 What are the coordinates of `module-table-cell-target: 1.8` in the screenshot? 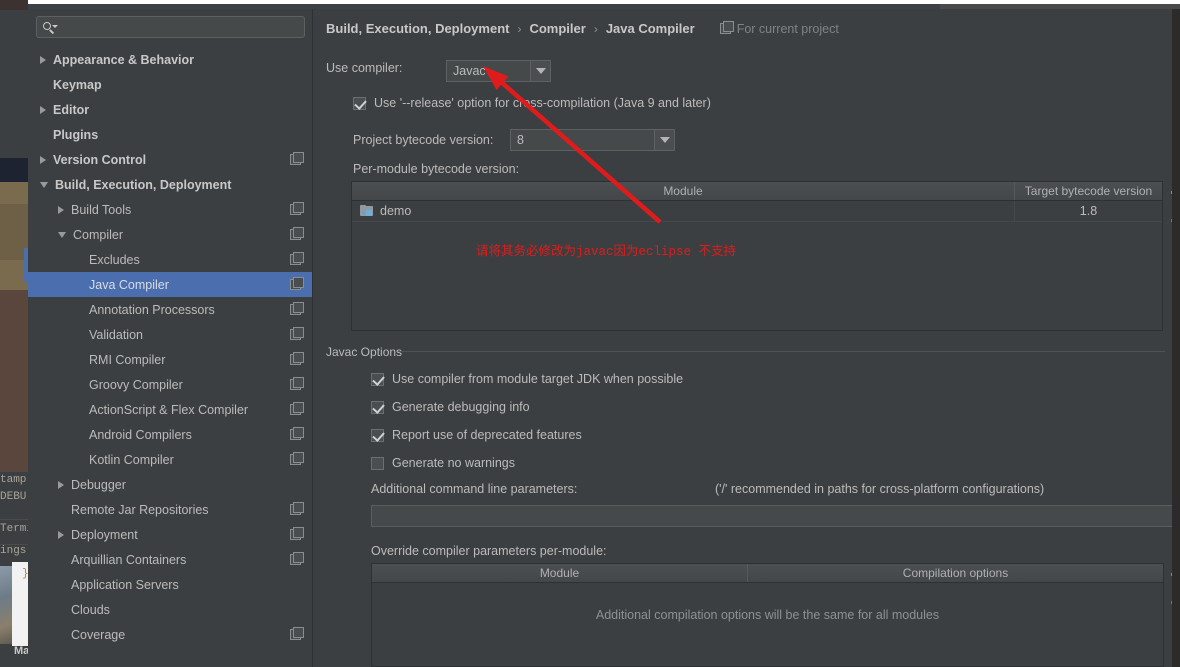 It's located at (1088, 211).